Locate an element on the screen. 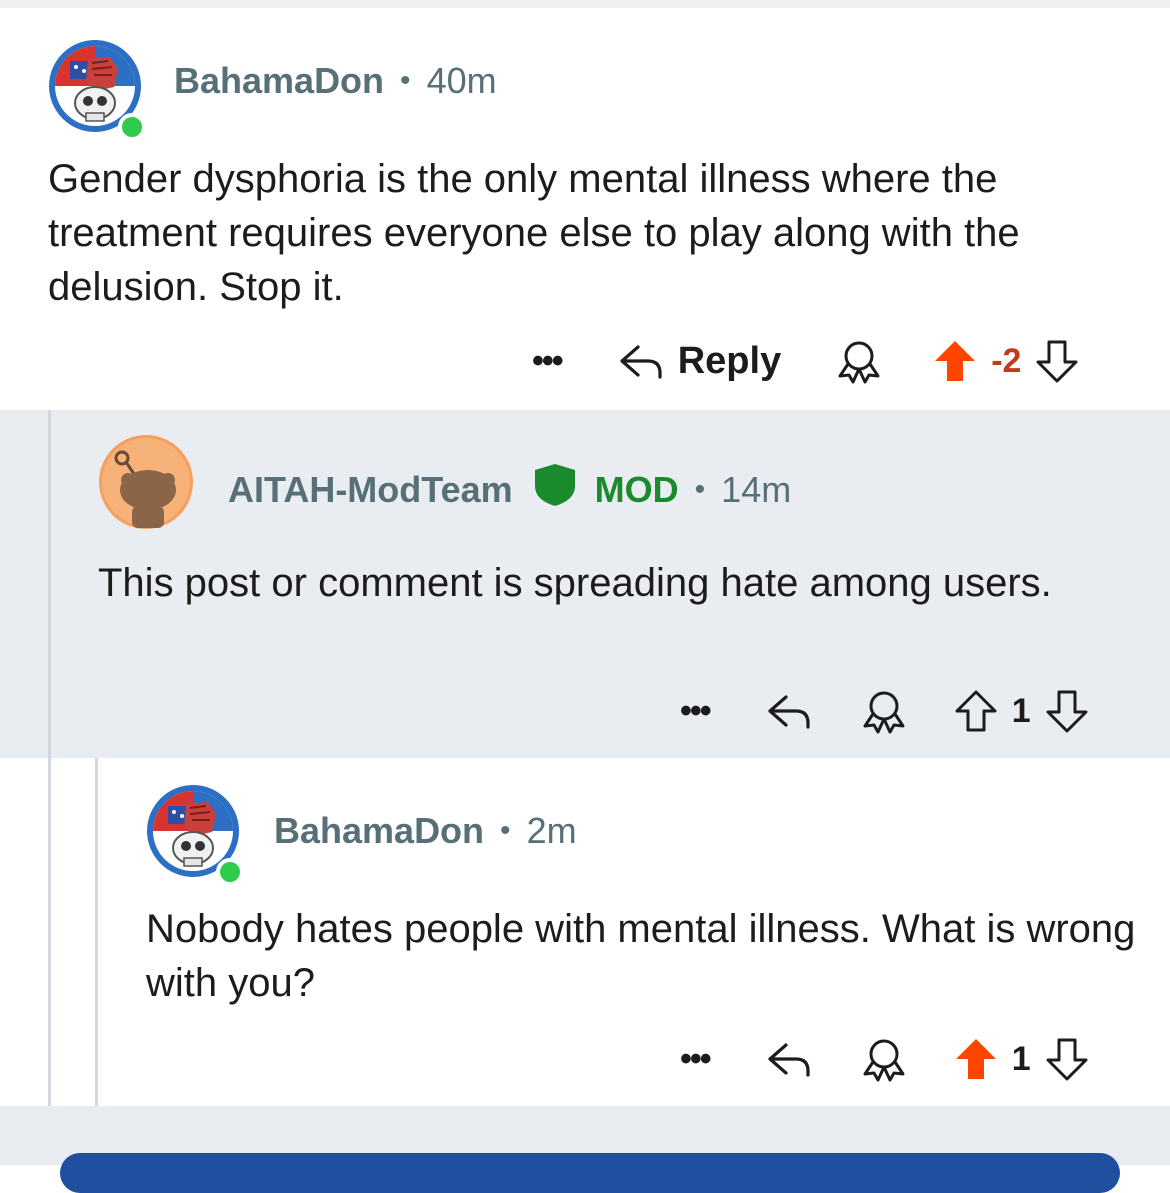  mod-badge: MOD is located at coordinates (636, 489).